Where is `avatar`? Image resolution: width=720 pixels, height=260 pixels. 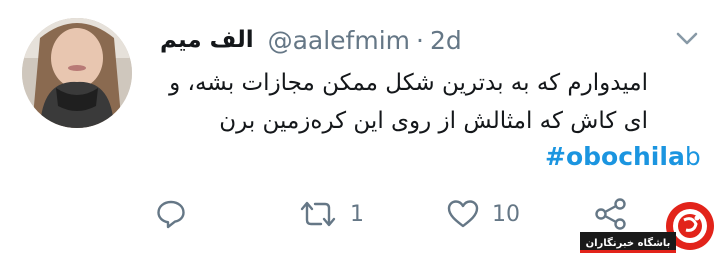 avatar is located at coordinates (77, 73).